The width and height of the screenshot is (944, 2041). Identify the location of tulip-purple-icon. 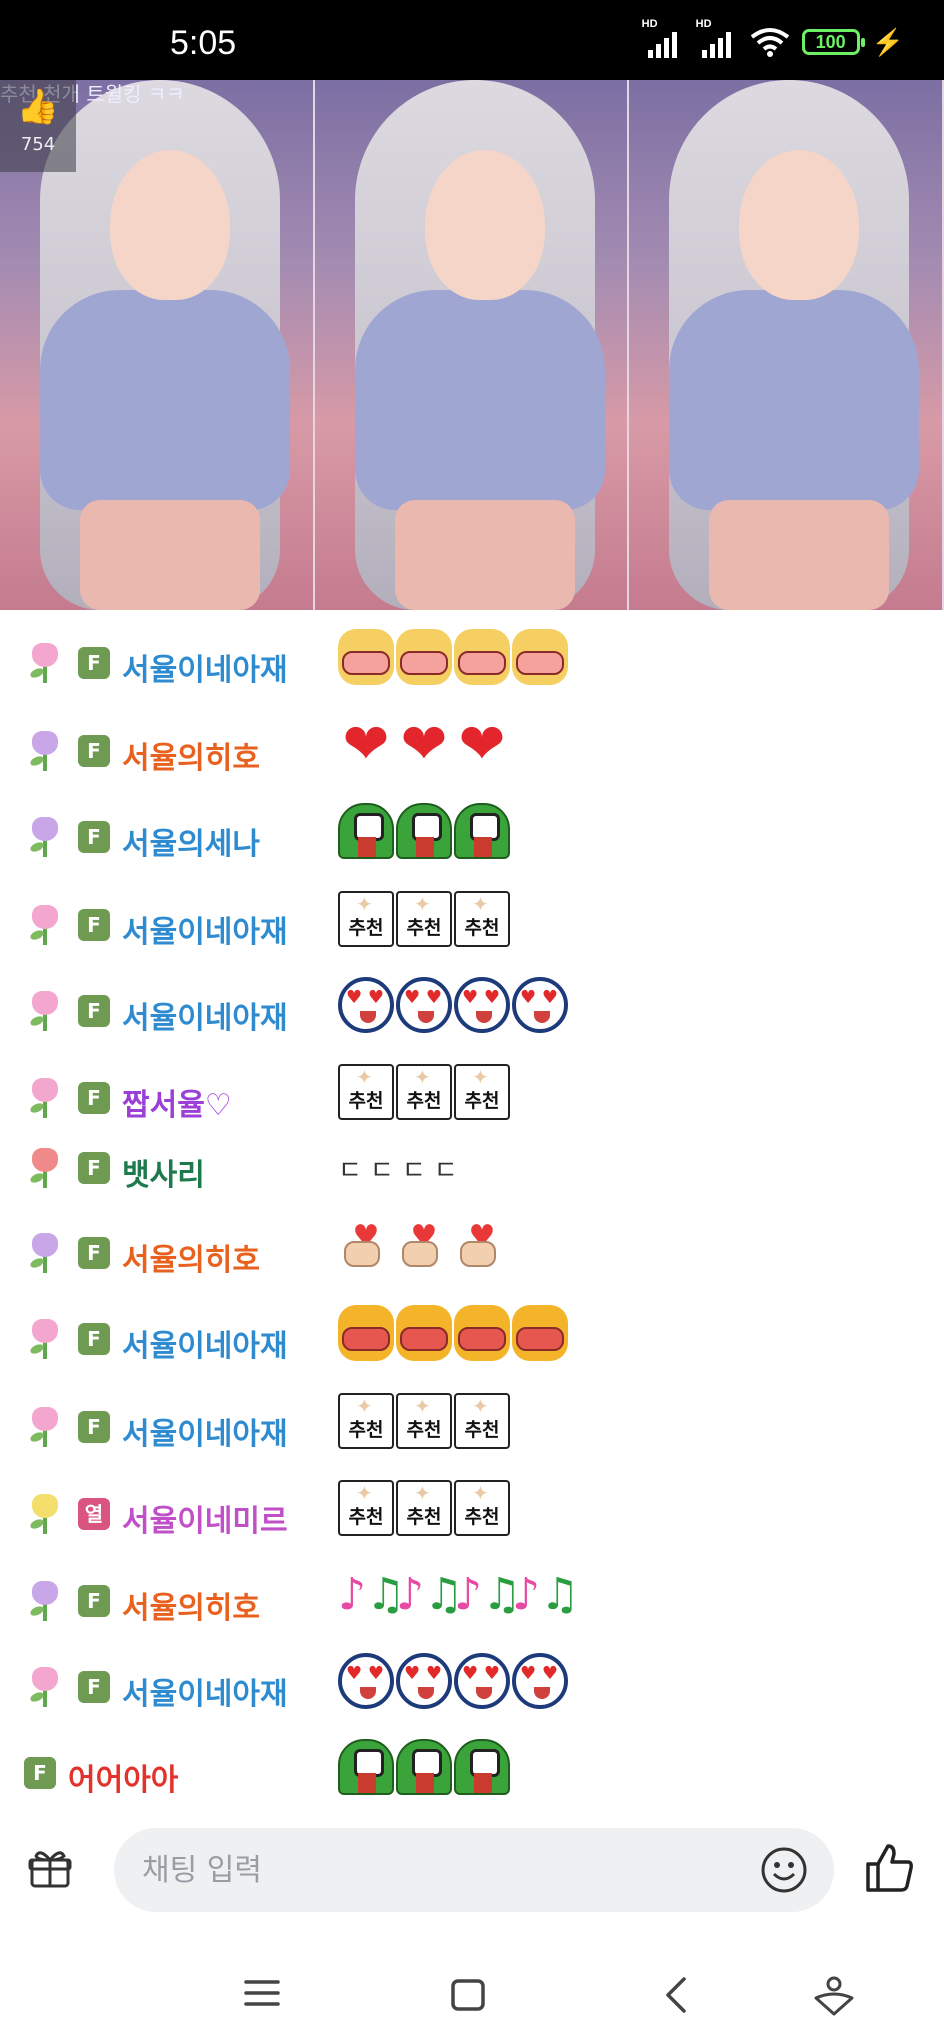
(45, 1253).